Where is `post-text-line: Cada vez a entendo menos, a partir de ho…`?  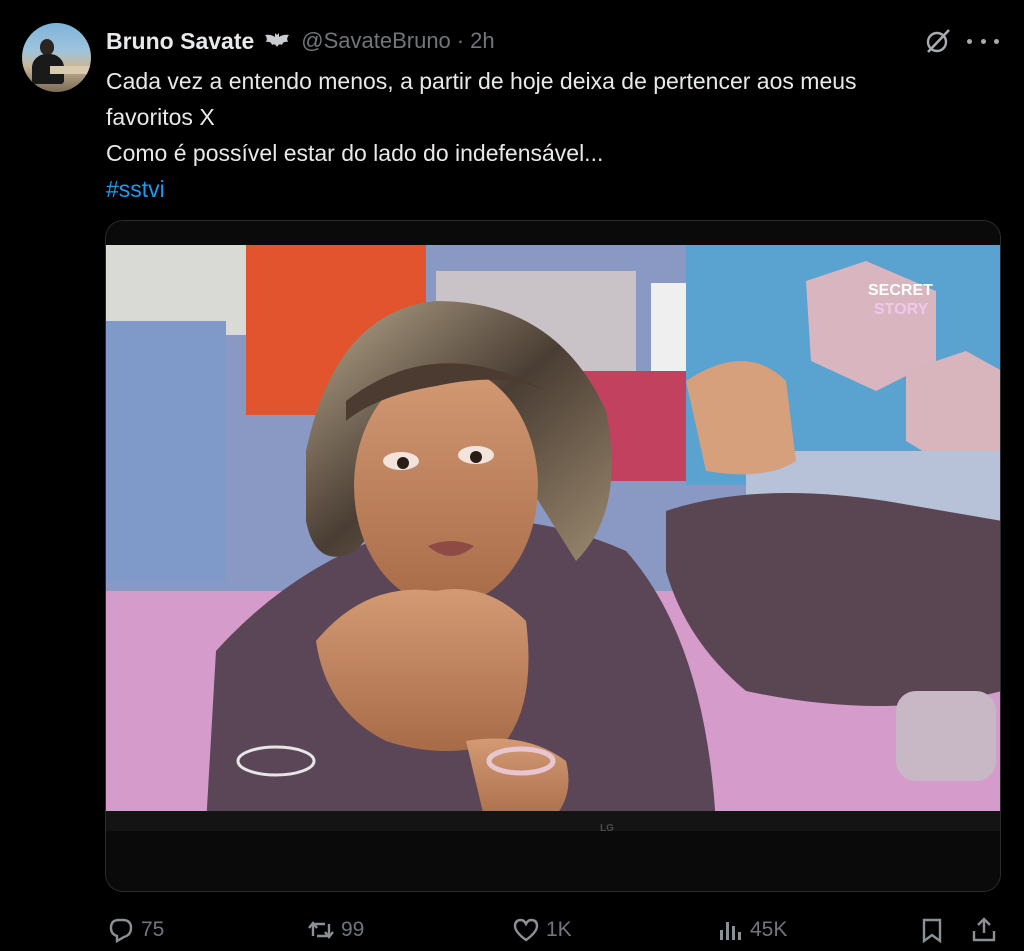 post-text-line: Cada vez a entendo menos, a partir de ho… is located at coordinates (481, 81).